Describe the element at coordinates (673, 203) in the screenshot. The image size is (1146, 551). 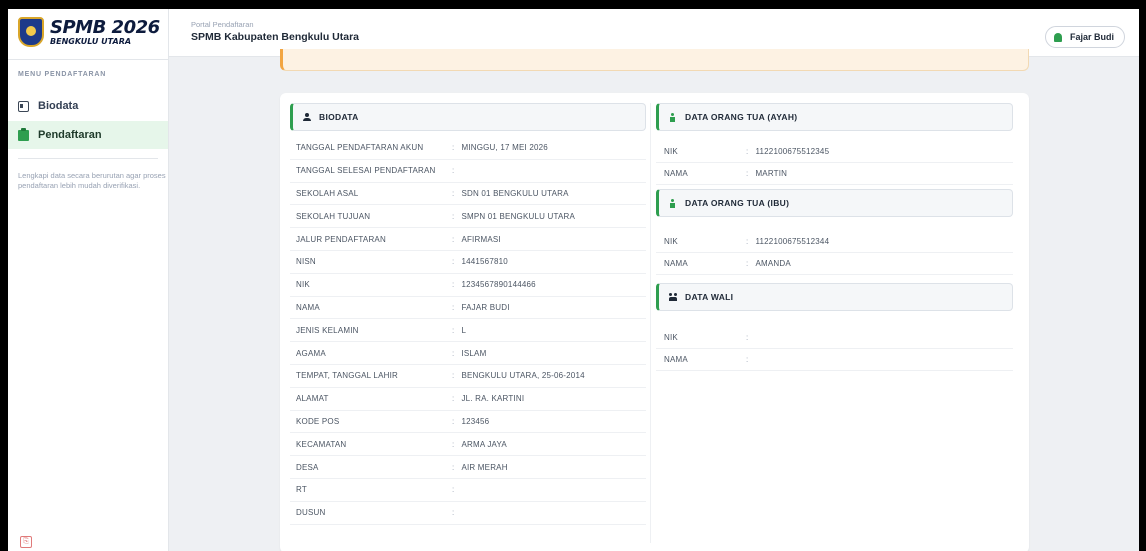
I see `female-person-icon` at that location.